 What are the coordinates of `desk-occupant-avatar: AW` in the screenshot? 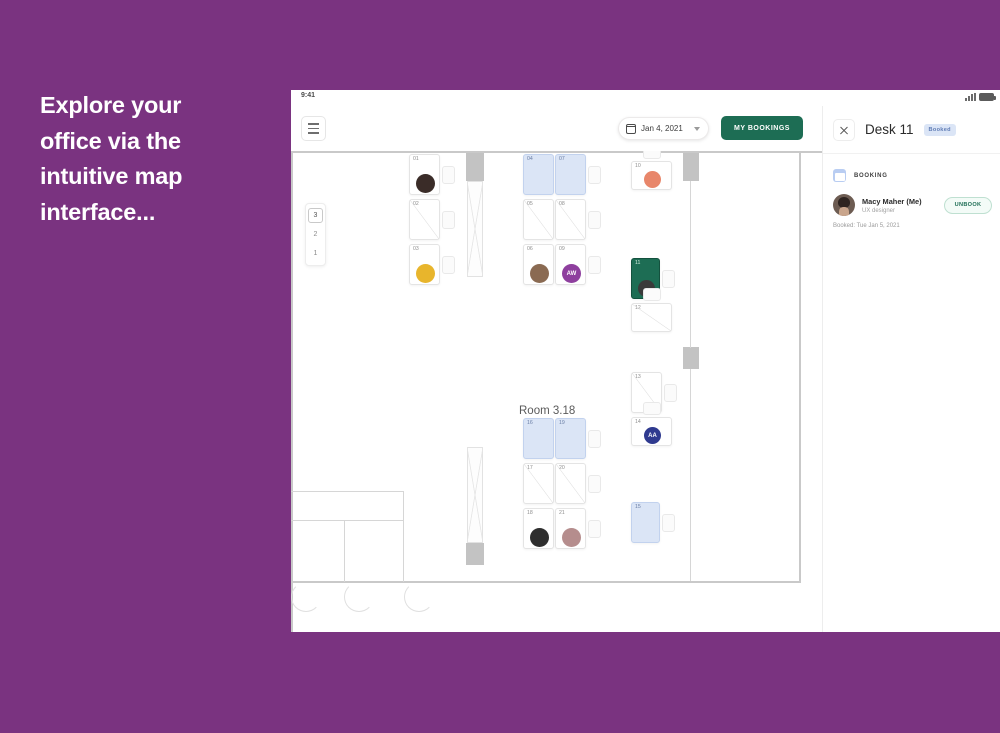 It's located at (571, 273).